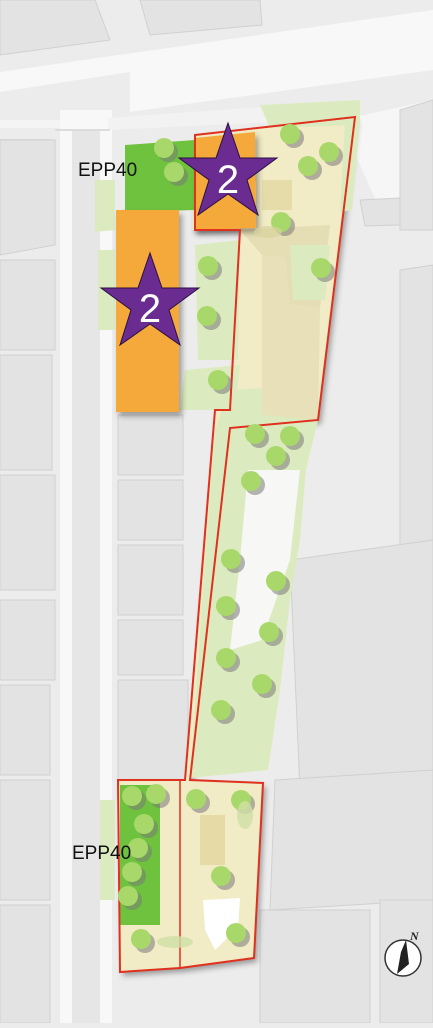 Image resolution: width=433 pixels, height=1028 pixels. I want to click on star-left-number: 2, so click(150, 309).